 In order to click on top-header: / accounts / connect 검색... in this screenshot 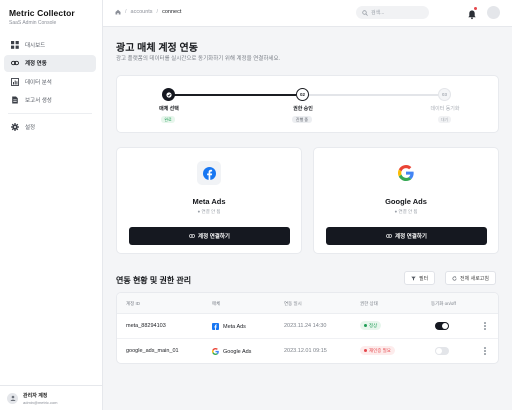, I will do `click(307, 13)`.